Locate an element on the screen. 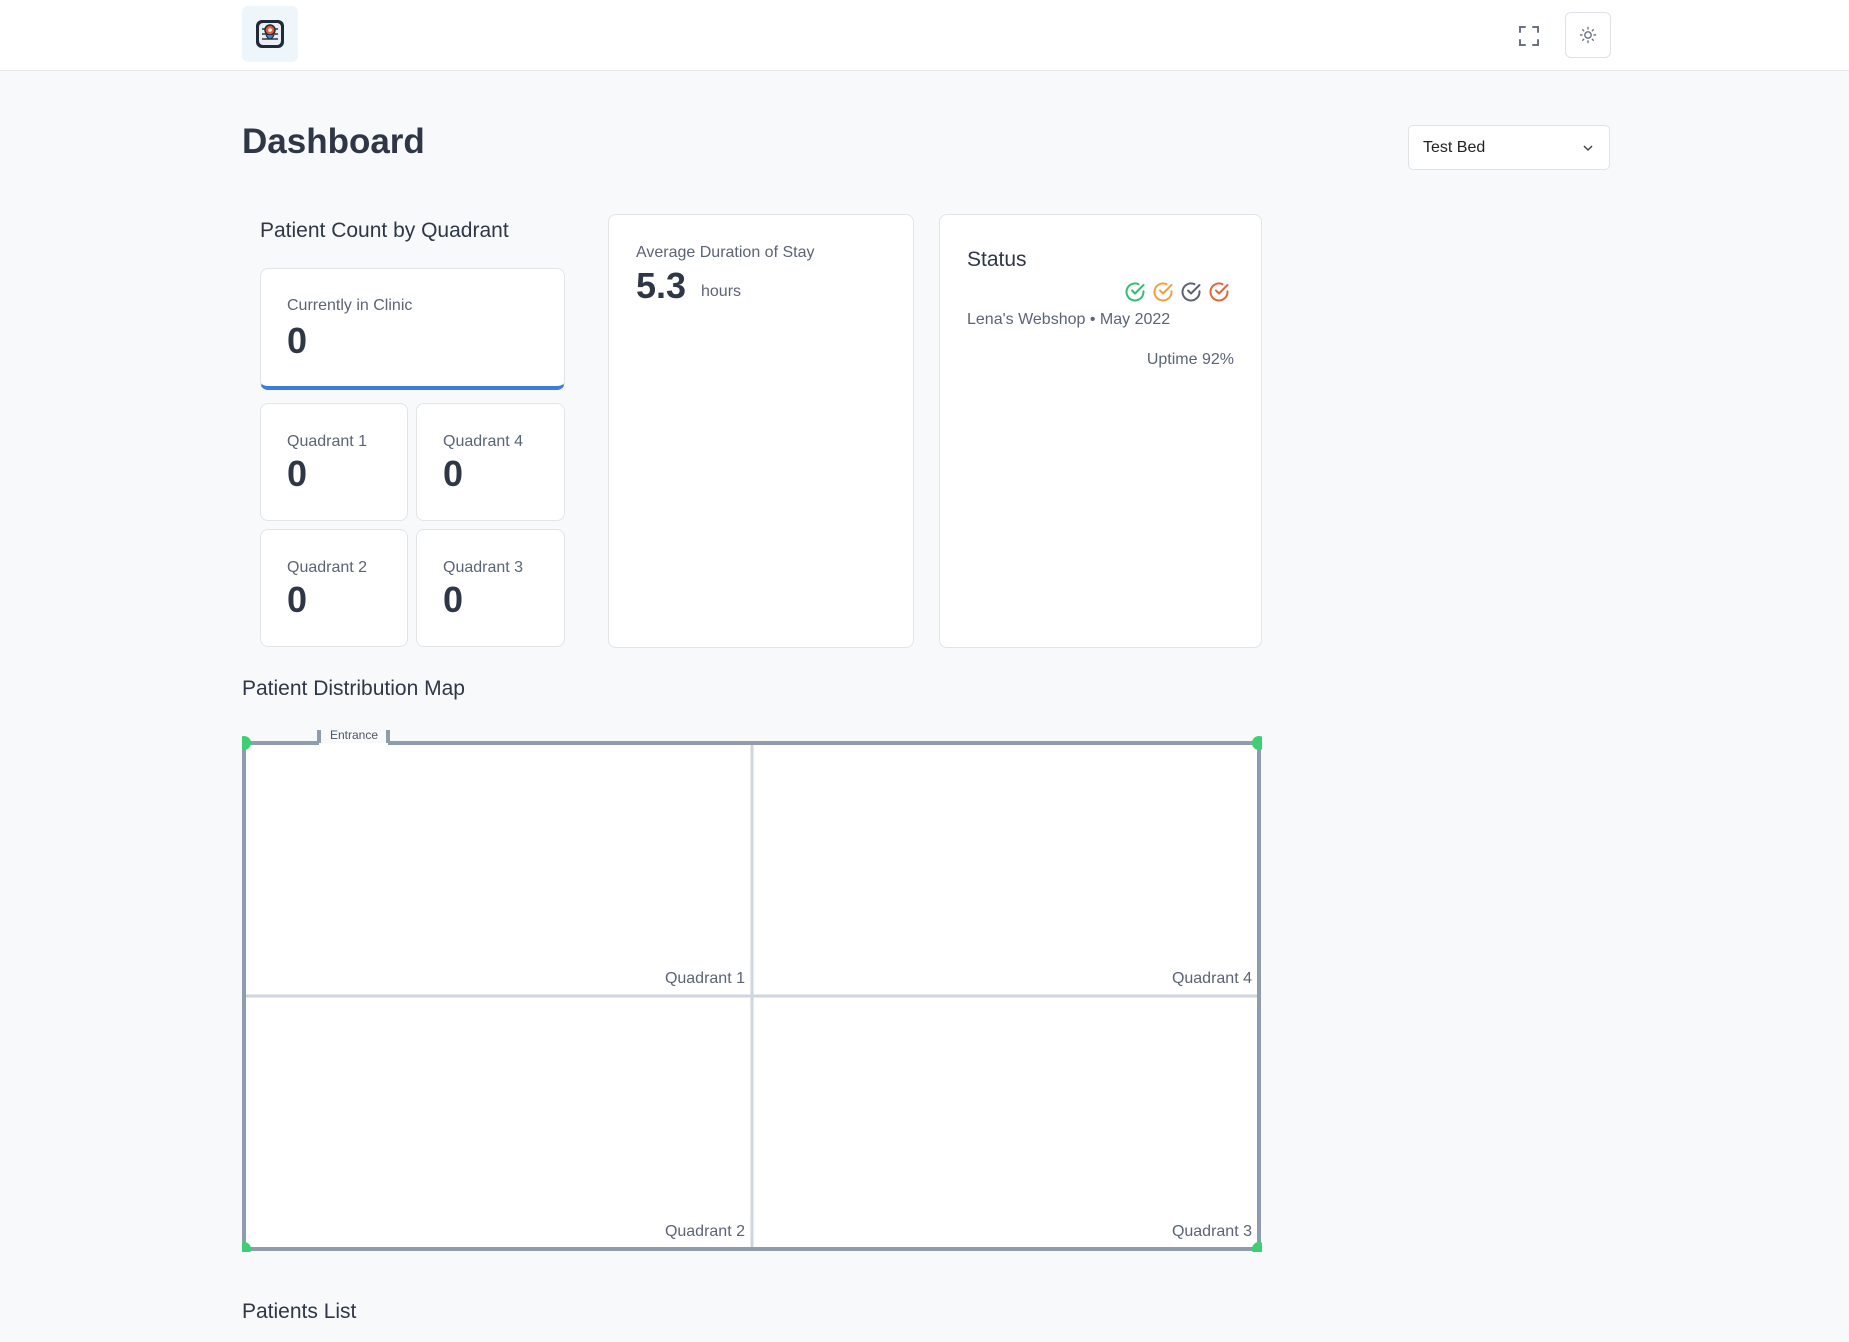 The height and width of the screenshot is (1342, 1849). site-selector: Test Bed is located at coordinates (1509, 147).